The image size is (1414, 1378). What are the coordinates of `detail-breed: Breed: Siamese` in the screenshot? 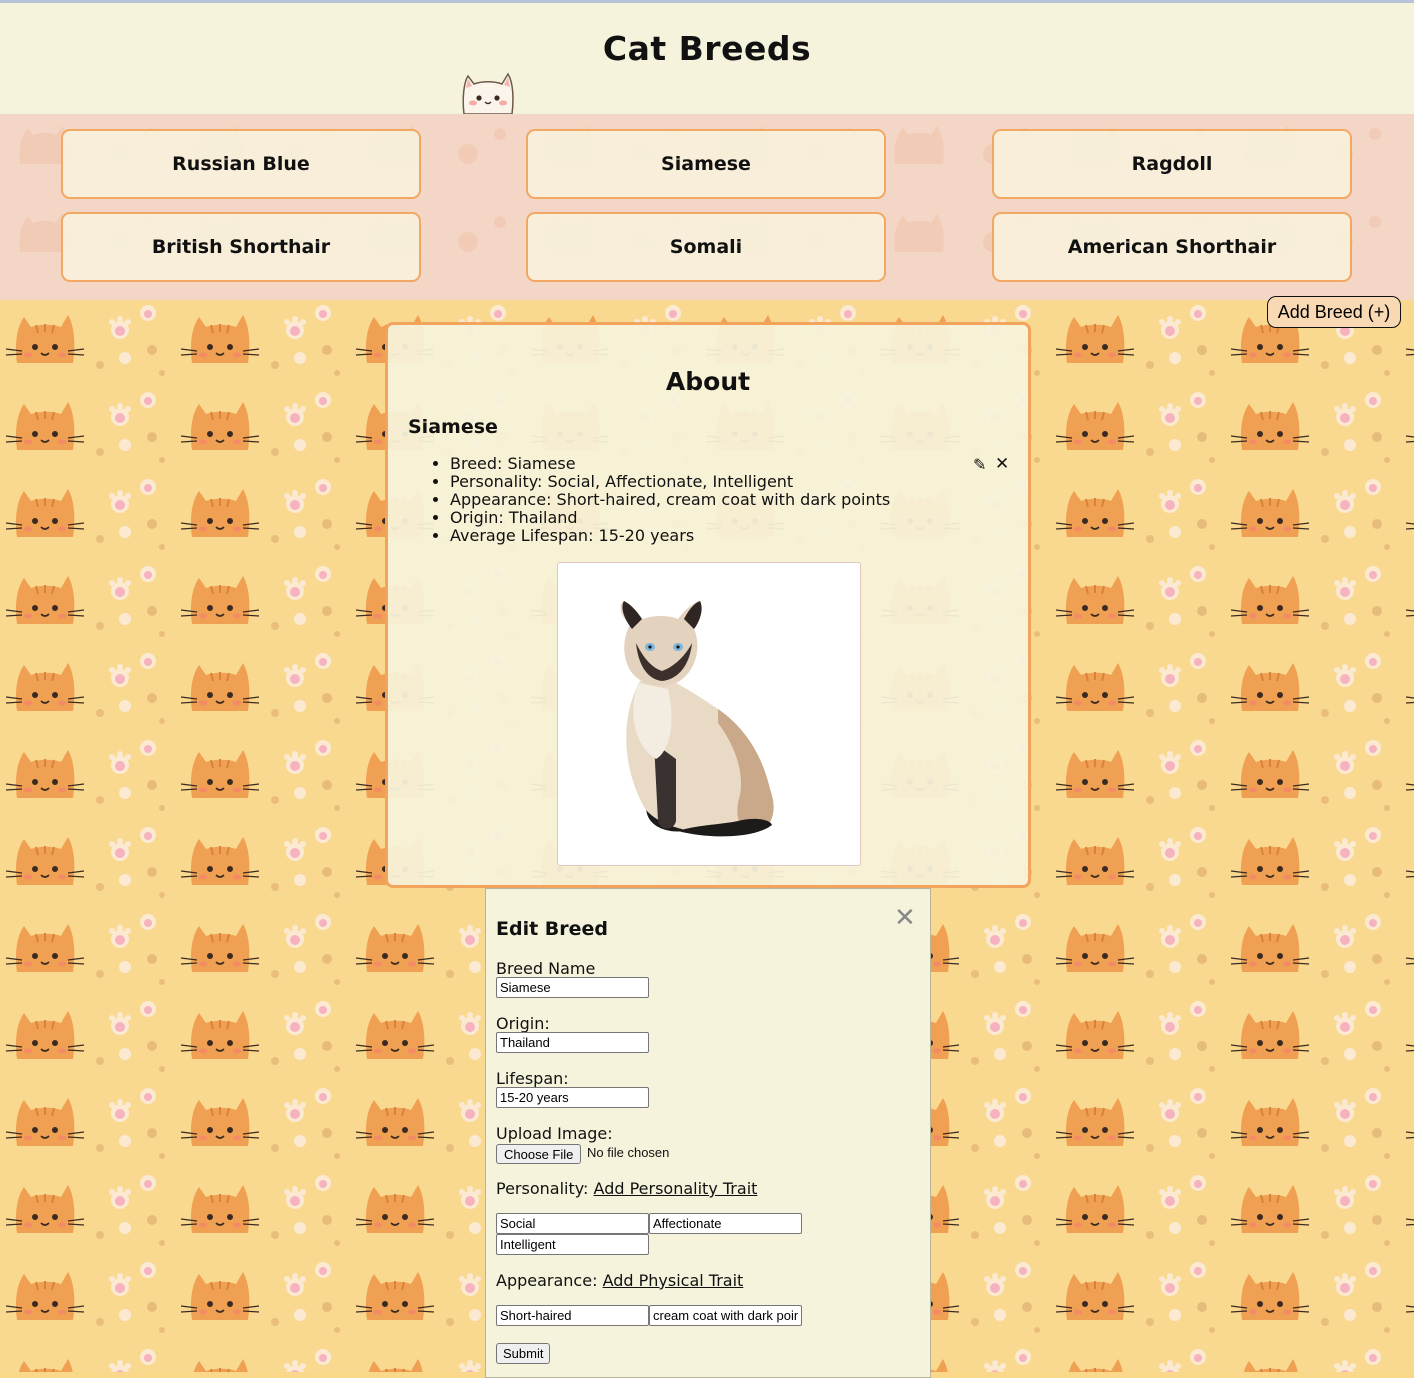 It's located at (670, 464).